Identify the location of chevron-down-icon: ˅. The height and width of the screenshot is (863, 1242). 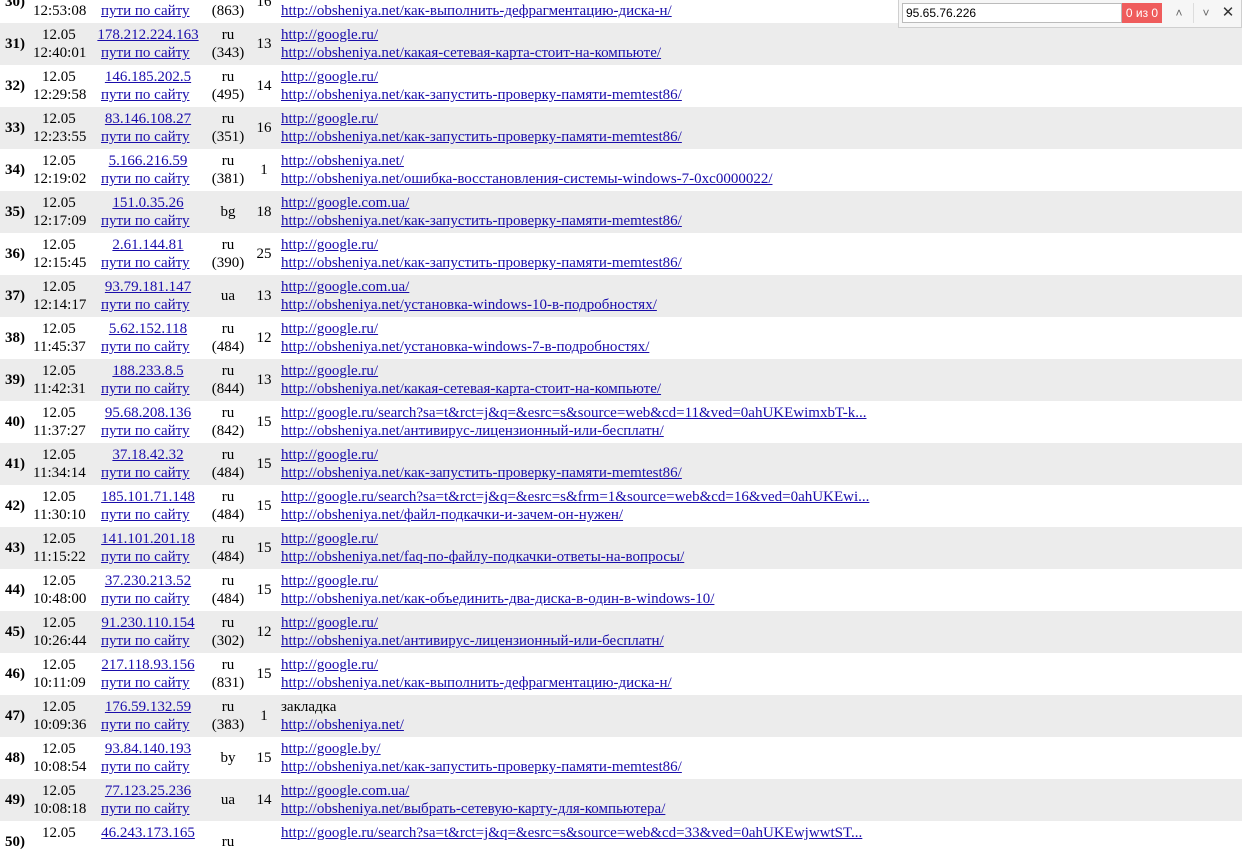
(1205, 13).